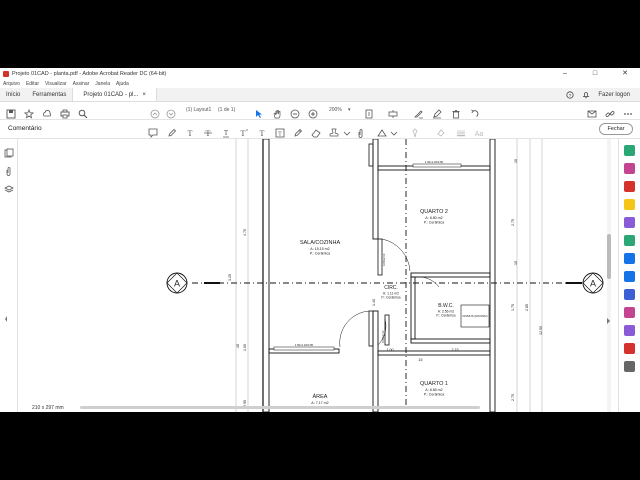 Image resolution: width=640 pixels, height=480 pixels. I want to click on close-window-button: ✕, so click(625, 74).